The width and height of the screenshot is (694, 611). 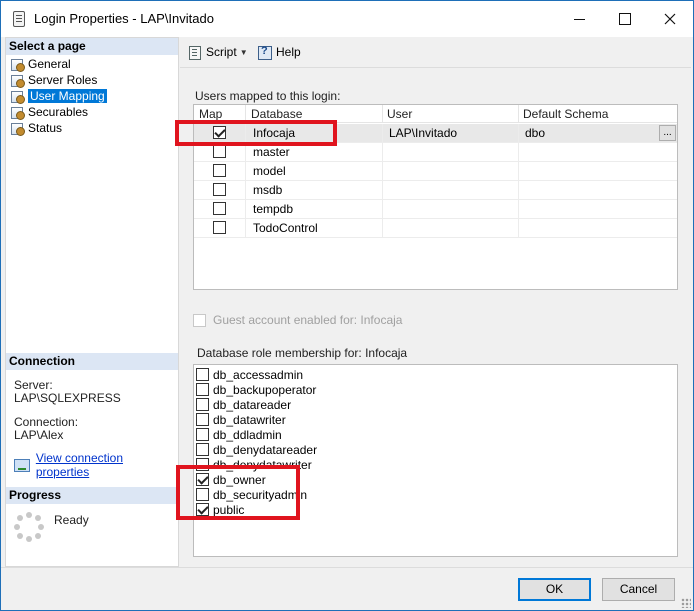 I want to click on role-item-db-ddladmin: db_ddladmin, so click(x=239, y=434).